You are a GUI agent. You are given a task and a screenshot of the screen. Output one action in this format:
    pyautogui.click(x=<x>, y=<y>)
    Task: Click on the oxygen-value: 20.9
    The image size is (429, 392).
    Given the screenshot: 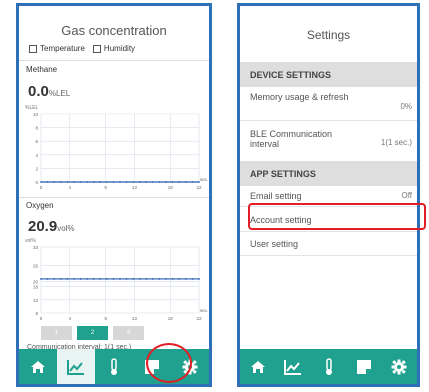 What is the action you would take?
    pyautogui.click(x=43, y=226)
    